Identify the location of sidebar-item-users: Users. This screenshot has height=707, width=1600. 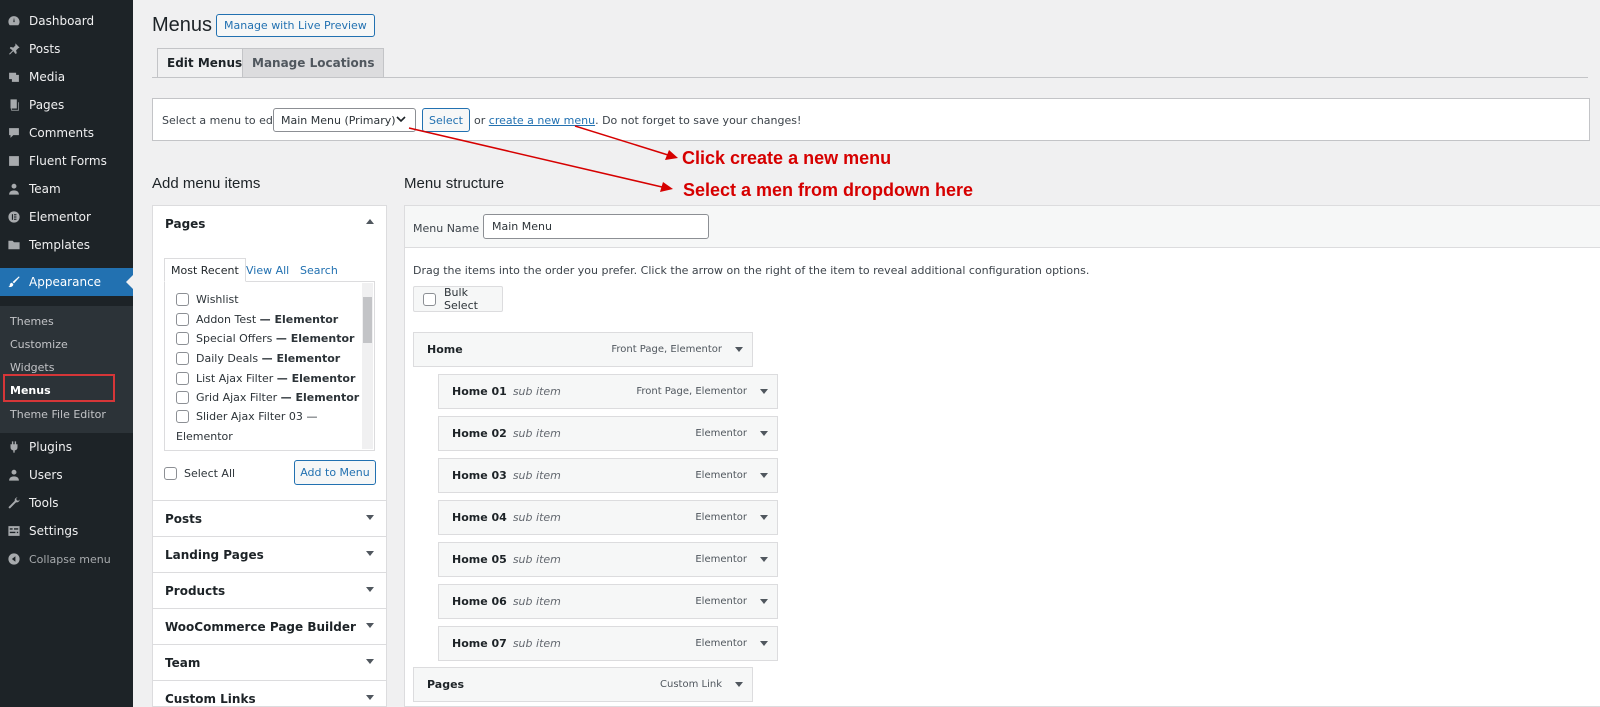
(66, 475).